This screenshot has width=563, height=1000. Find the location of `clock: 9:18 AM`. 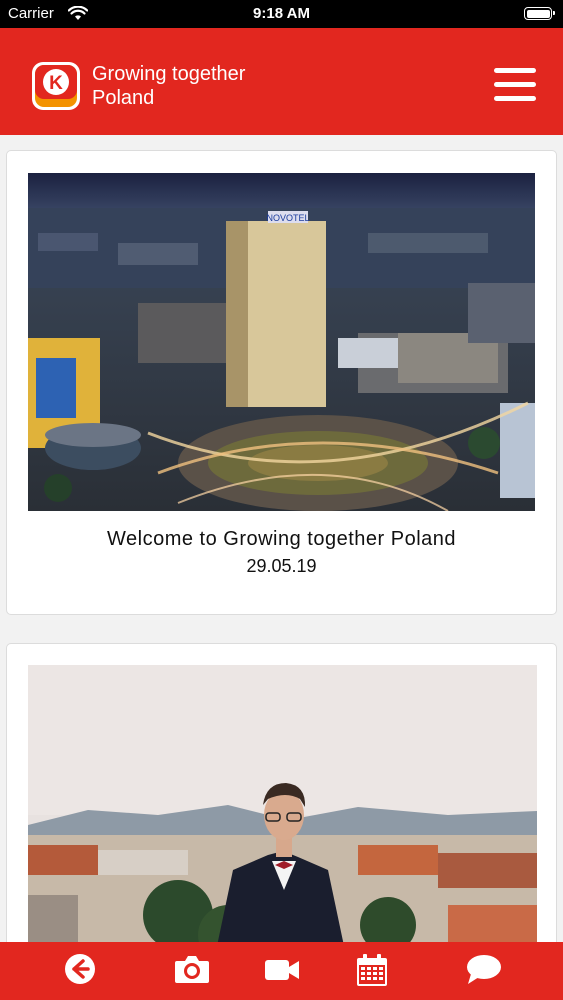

clock: 9:18 AM is located at coordinates (281, 13).